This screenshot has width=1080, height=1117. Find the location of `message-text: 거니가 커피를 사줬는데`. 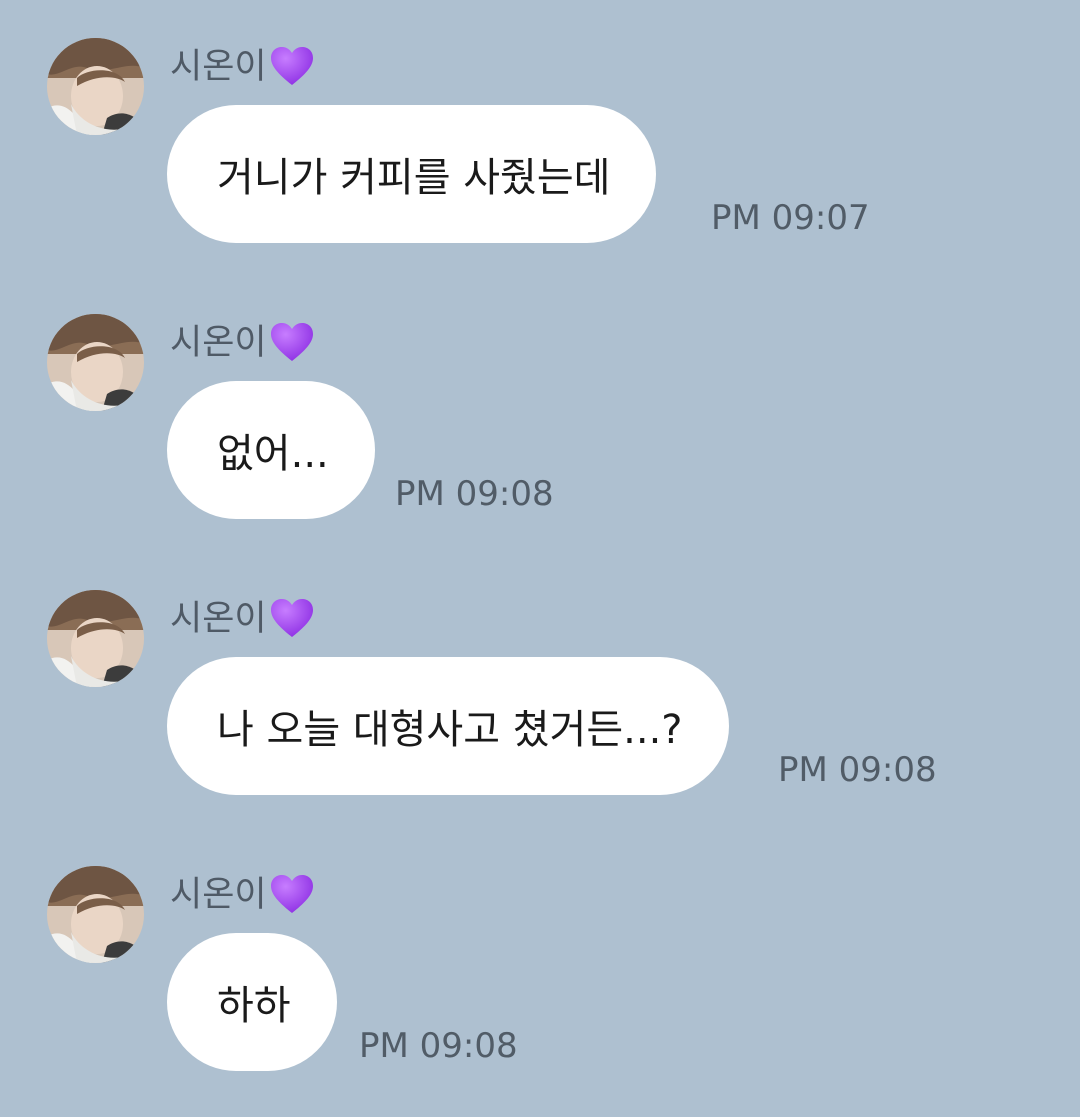

message-text: 거니가 커피를 사줬는데 is located at coordinates (414, 178).